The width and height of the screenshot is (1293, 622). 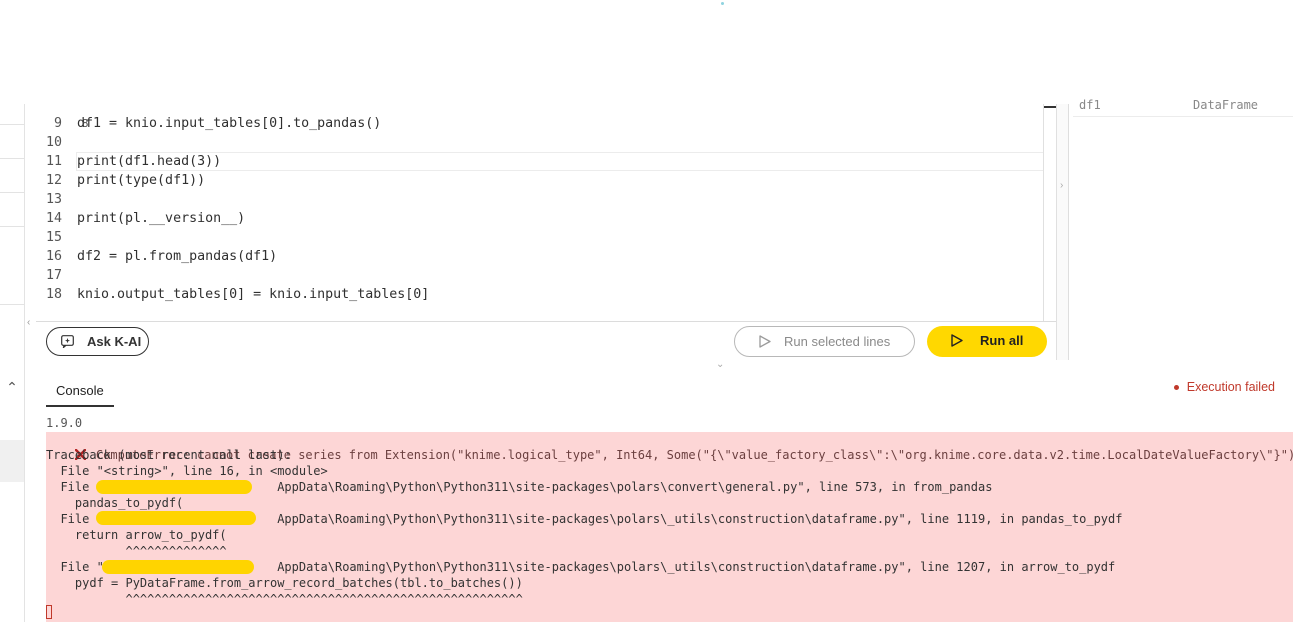 What do you see at coordinates (64, 423) in the screenshot?
I see `console-version-line: 1.9.0` at bounding box center [64, 423].